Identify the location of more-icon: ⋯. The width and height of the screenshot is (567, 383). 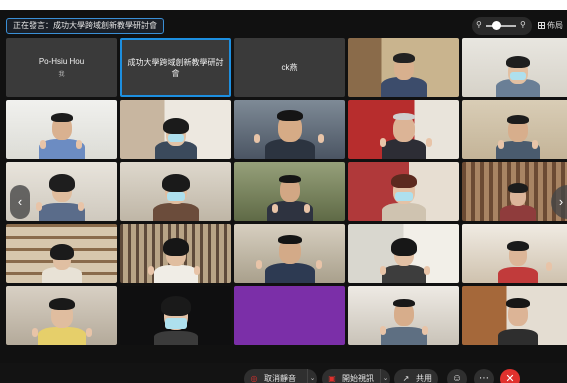
(484, 378).